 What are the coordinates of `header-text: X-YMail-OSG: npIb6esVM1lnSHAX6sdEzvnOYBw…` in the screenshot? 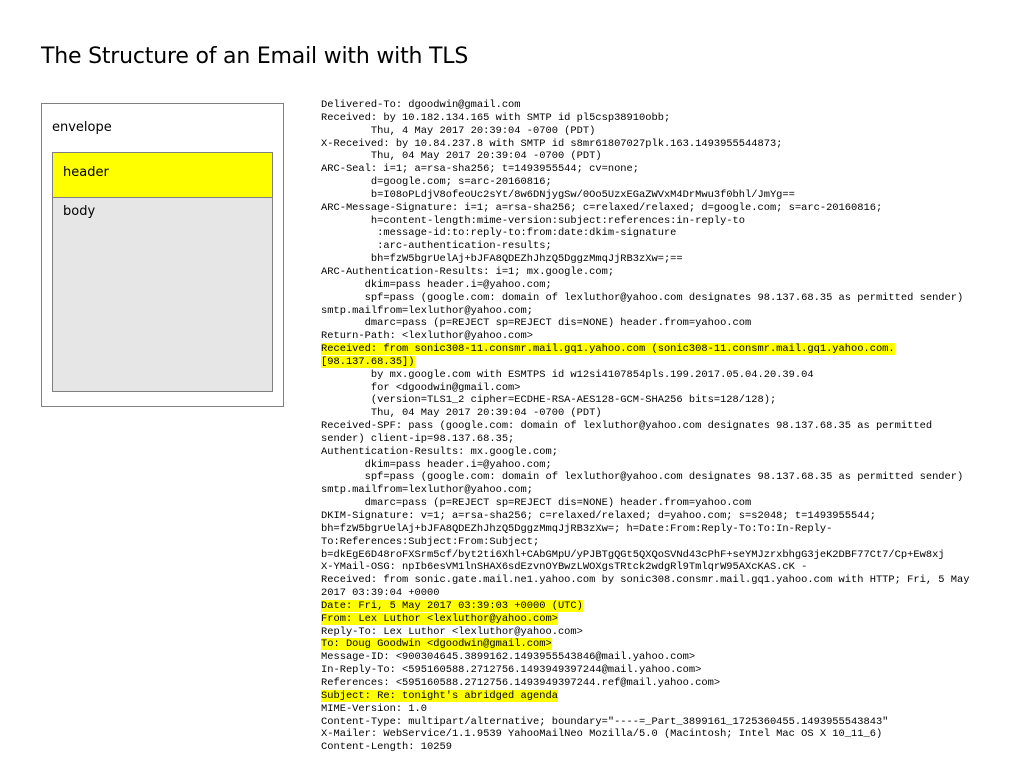 It's located at (564, 567).